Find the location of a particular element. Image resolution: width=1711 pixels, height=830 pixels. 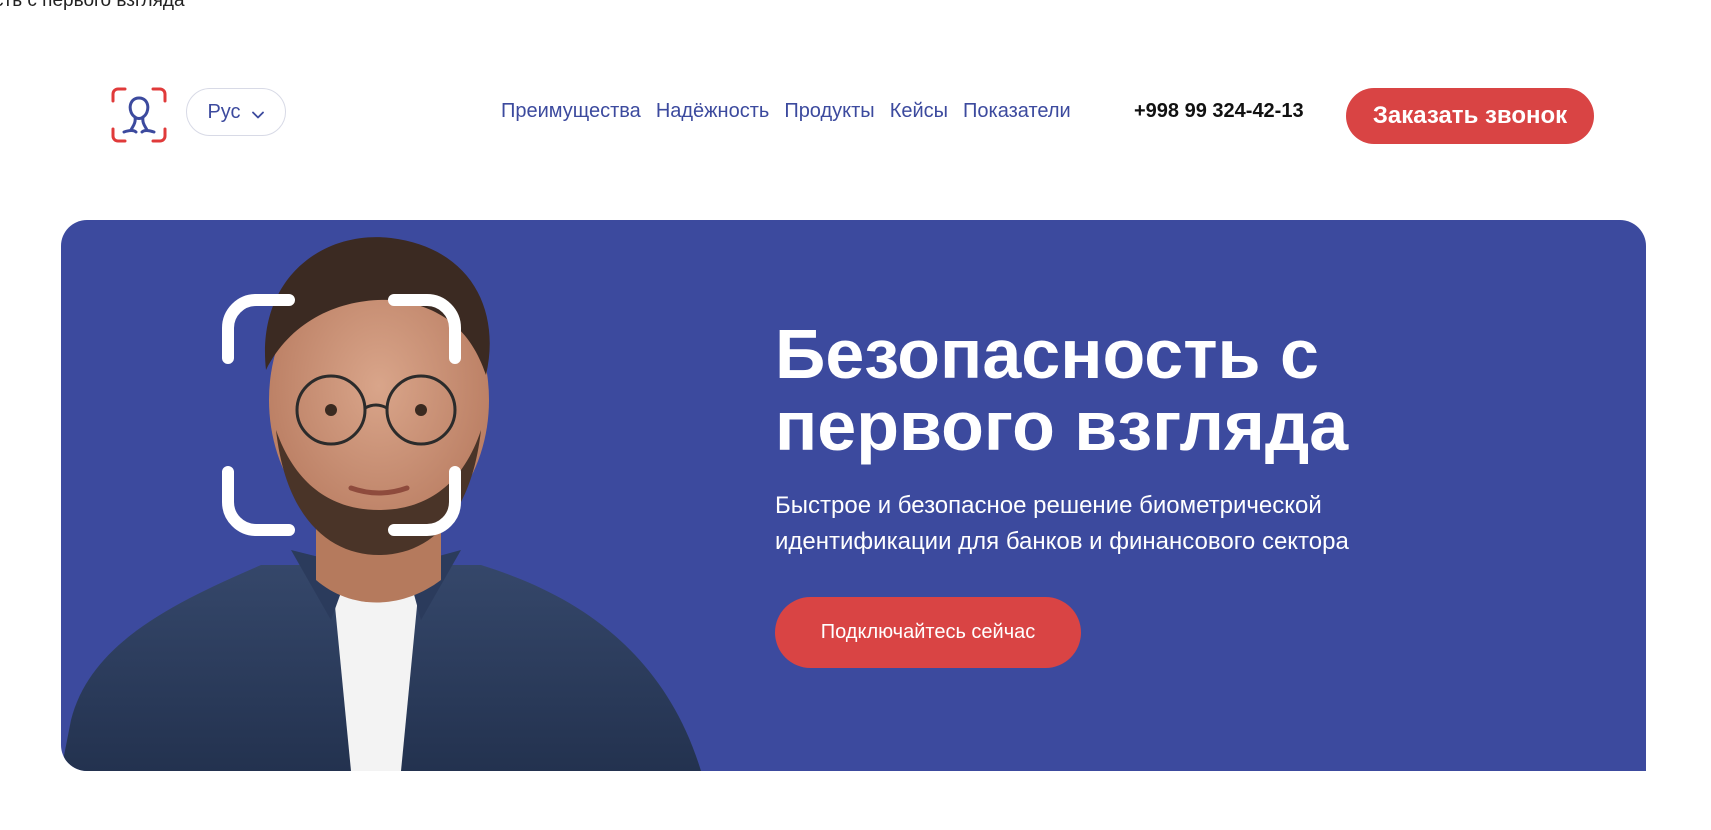

language-select: Рус is located at coordinates (236, 112).